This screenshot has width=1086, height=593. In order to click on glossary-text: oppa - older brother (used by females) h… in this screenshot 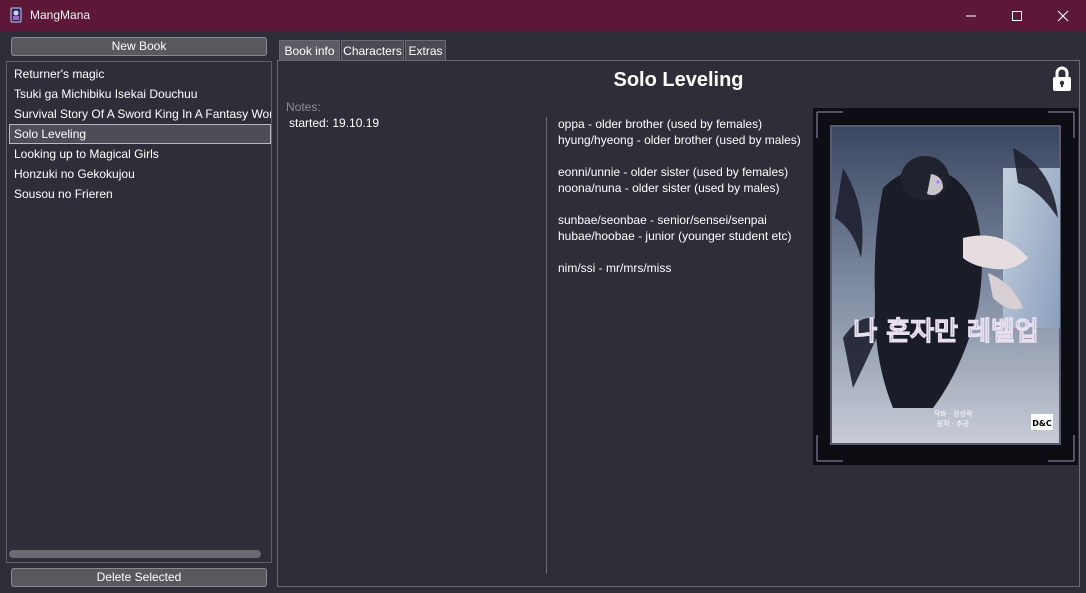, I will do `click(685, 196)`.